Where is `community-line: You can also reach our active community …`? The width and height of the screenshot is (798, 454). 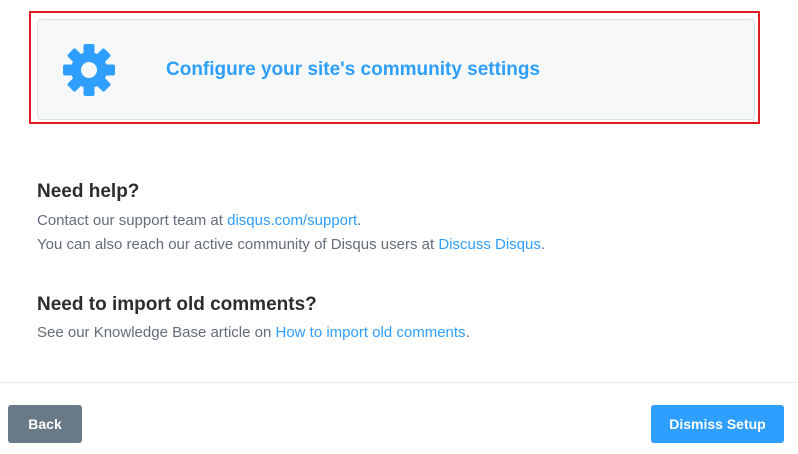
community-line: You can also reach our active community … is located at coordinates (291, 244).